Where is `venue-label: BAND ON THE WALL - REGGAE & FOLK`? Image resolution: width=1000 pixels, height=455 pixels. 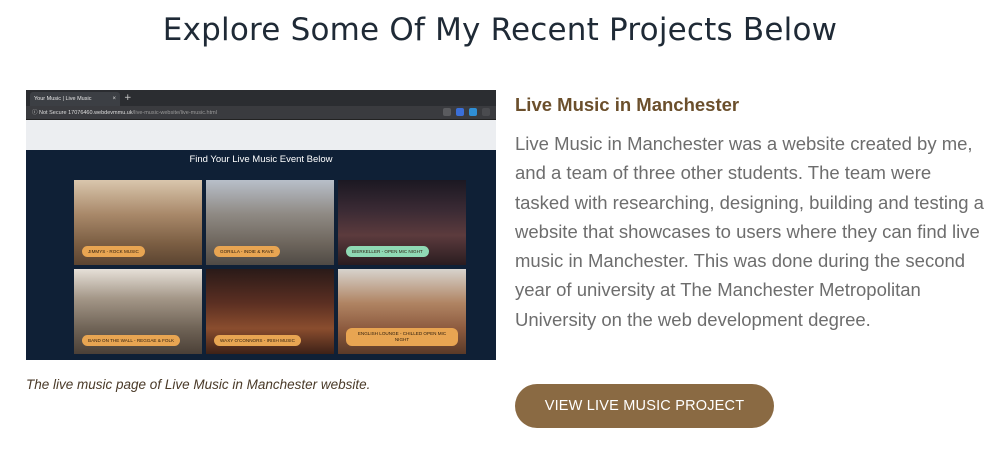
venue-label: BAND ON THE WALL - REGGAE & FOLK is located at coordinates (131, 340).